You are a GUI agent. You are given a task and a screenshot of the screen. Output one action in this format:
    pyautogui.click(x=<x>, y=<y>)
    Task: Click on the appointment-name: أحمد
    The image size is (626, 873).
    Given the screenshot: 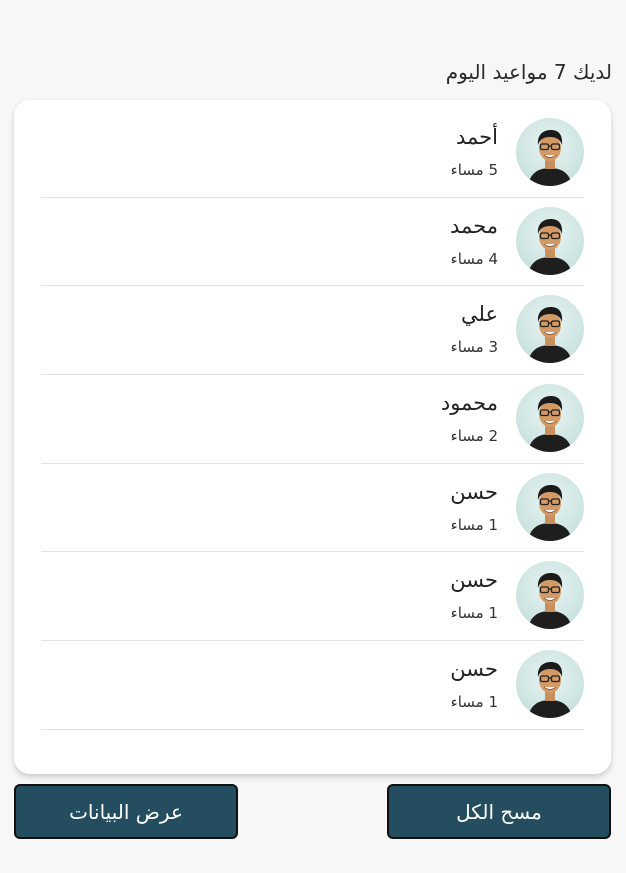 What is the action you would take?
    pyautogui.click(x=477, y=137)
    